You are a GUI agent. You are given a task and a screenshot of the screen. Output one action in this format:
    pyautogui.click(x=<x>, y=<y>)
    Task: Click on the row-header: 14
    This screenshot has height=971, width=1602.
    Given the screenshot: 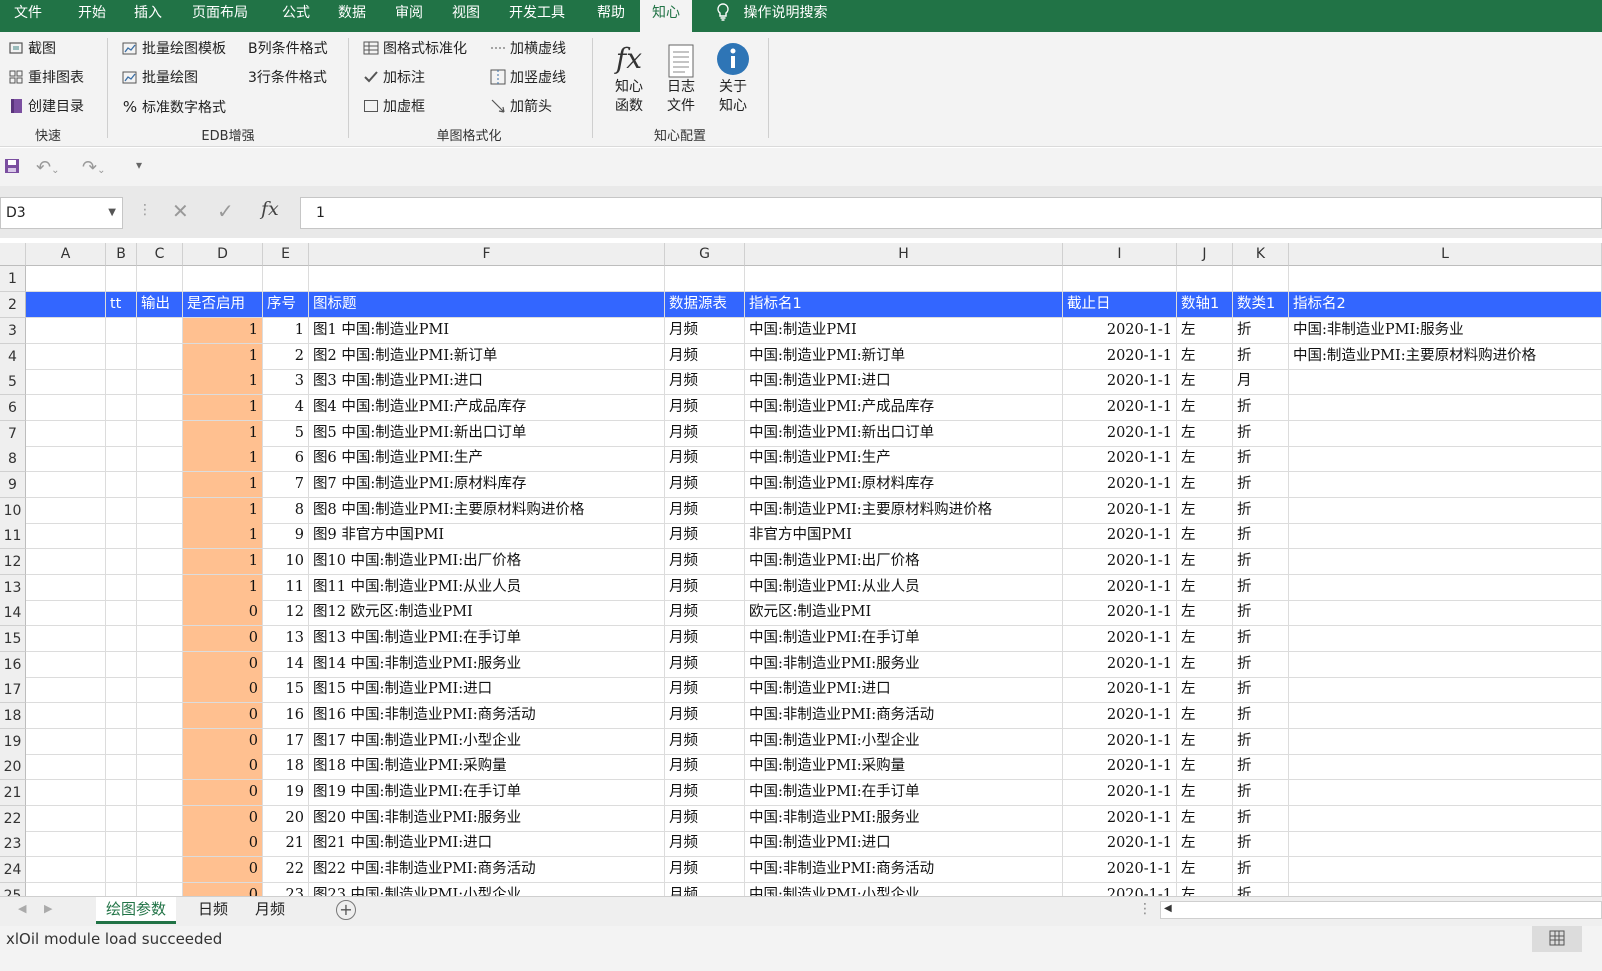 What is the action you would take?
    pyautogui.click(x=13, y=613)
    